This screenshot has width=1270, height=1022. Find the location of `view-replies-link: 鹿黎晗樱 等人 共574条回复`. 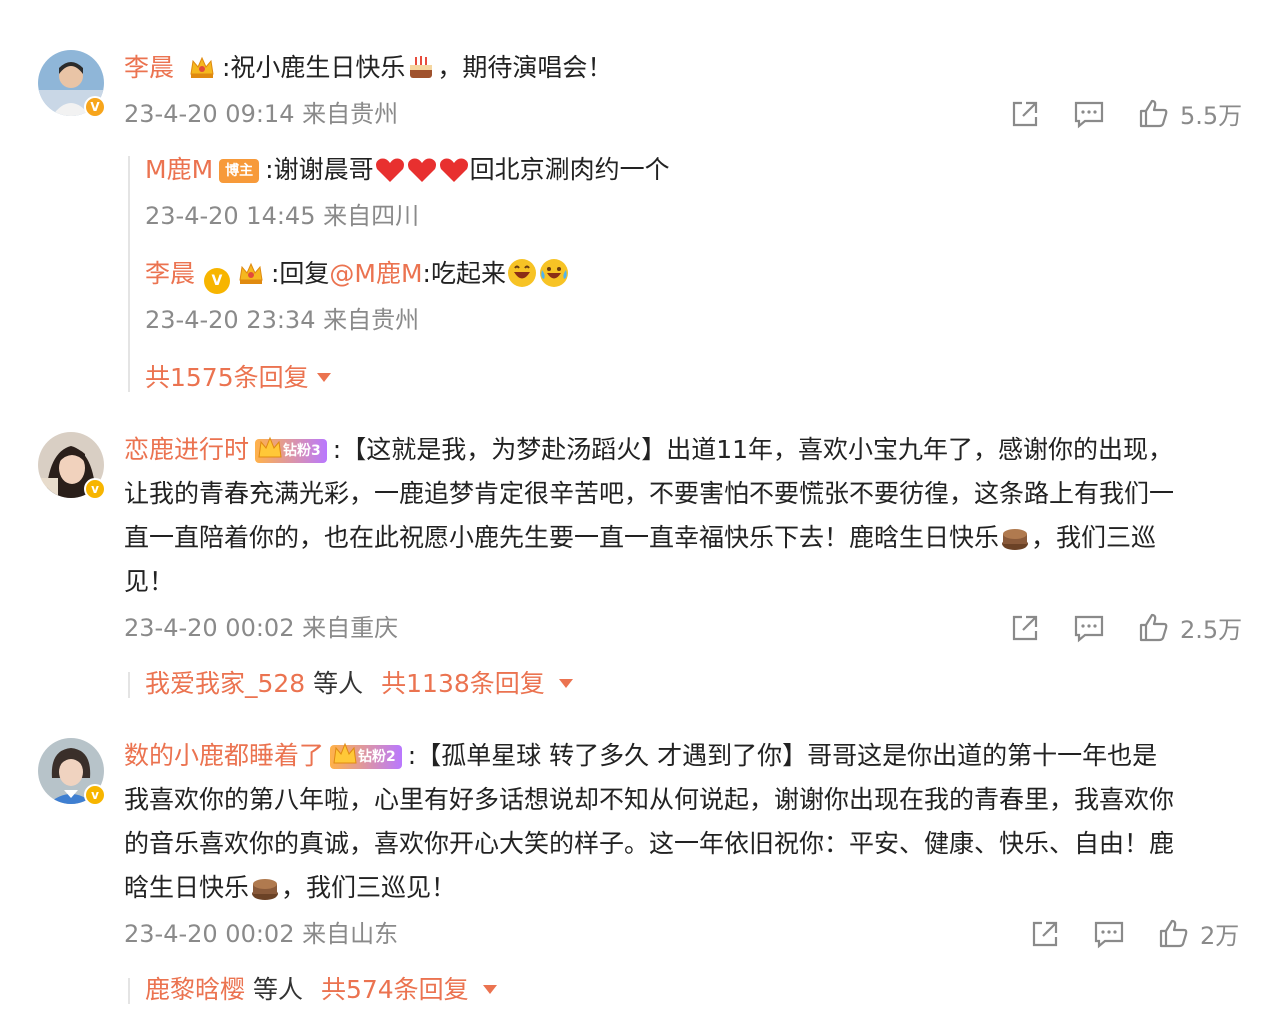

view-replies-link: 鹿黎晗樱 等人 共574条回复 is located at coordinates (321, 990).